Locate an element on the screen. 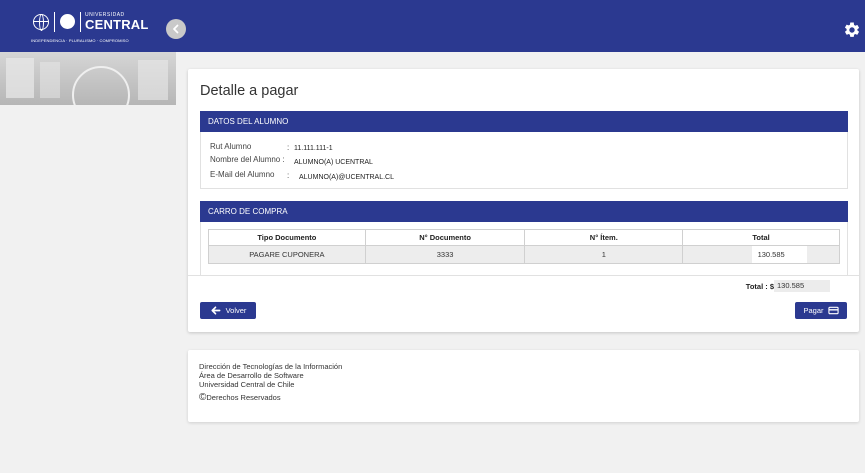 Image resolution: width=865 pixels, height=473 pixels. total-label: Total : $ is located at coordinates (759, 286).